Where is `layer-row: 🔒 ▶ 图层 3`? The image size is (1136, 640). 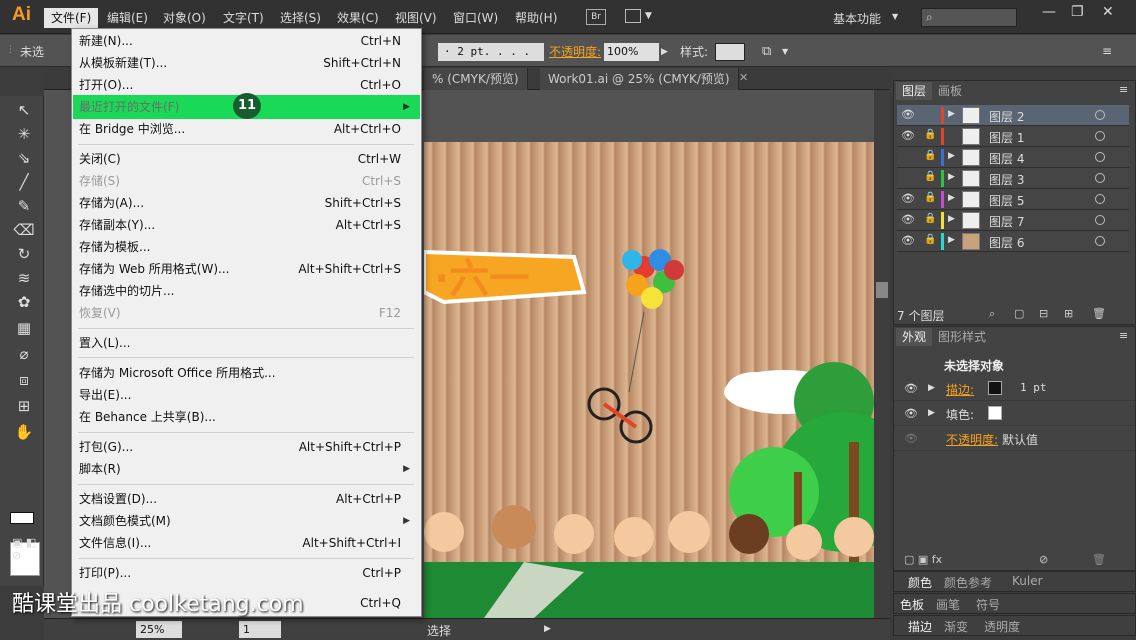 layer-row: 🔒 ▶ 图层 3 is located at coordinates (1013, 178).